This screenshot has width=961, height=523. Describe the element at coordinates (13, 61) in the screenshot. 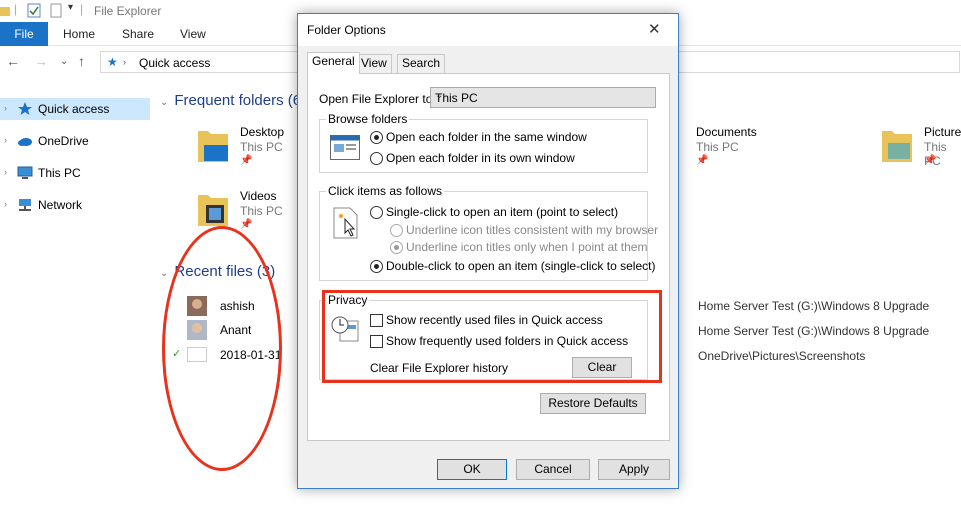

I see `back-icon: ←` at that location.